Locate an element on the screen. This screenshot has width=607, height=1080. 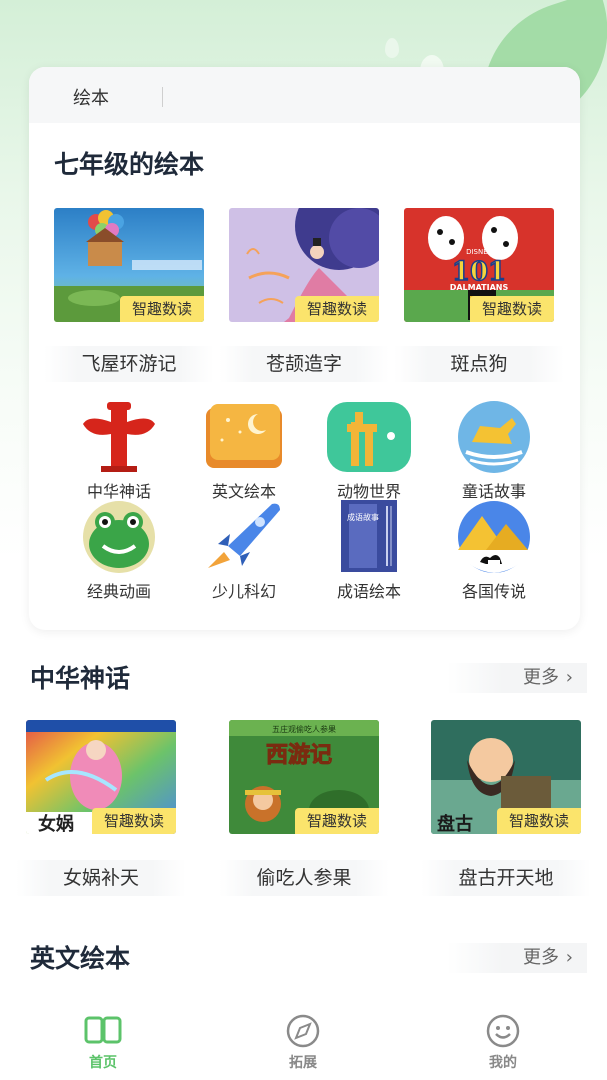
rocking-horse-icon is located at coordinates (494, 437).